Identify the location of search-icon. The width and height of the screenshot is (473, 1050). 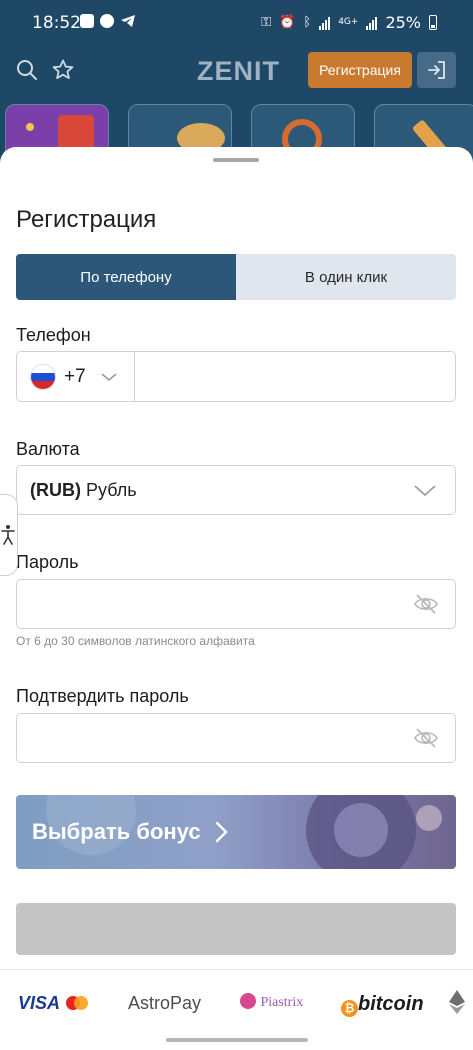
(27, 70).